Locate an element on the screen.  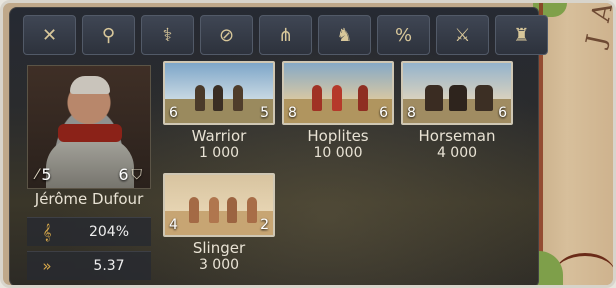
merge-button: ⚔ is located at coordinates (462, 35).